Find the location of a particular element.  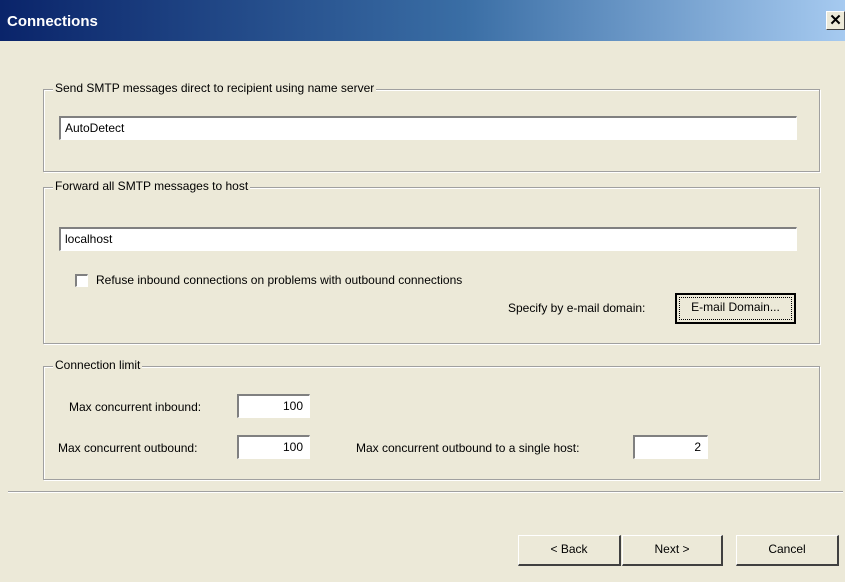

cancel-button: Cancel is located at coordinates (787, 550).